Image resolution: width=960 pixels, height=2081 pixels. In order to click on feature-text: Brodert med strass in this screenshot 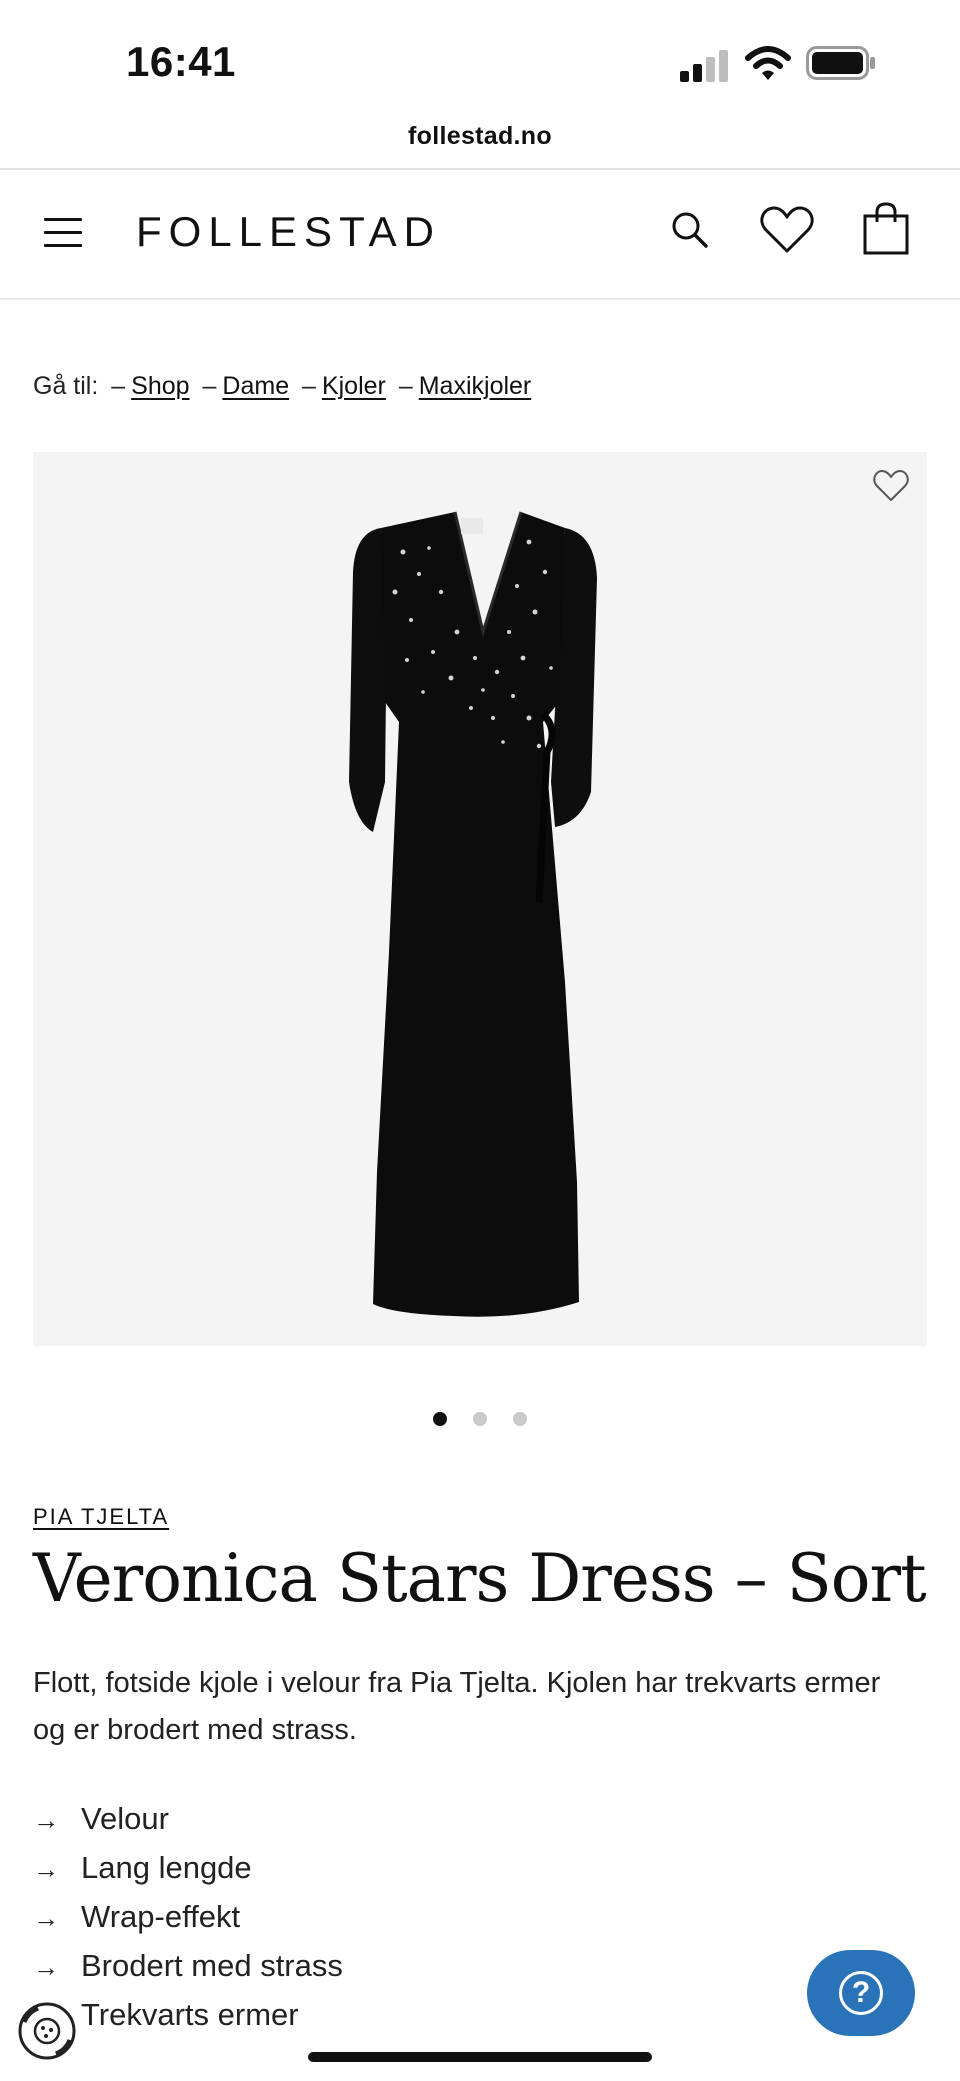, I will do `click(212, 1965)`.